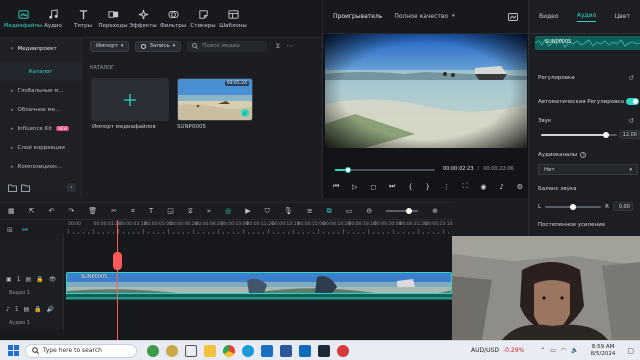 This screenshot has height=360, width=640. Describe the element at coordinates (143, 19) in the screenshot. I see `toolbar-effects: Эффекты` at that location.